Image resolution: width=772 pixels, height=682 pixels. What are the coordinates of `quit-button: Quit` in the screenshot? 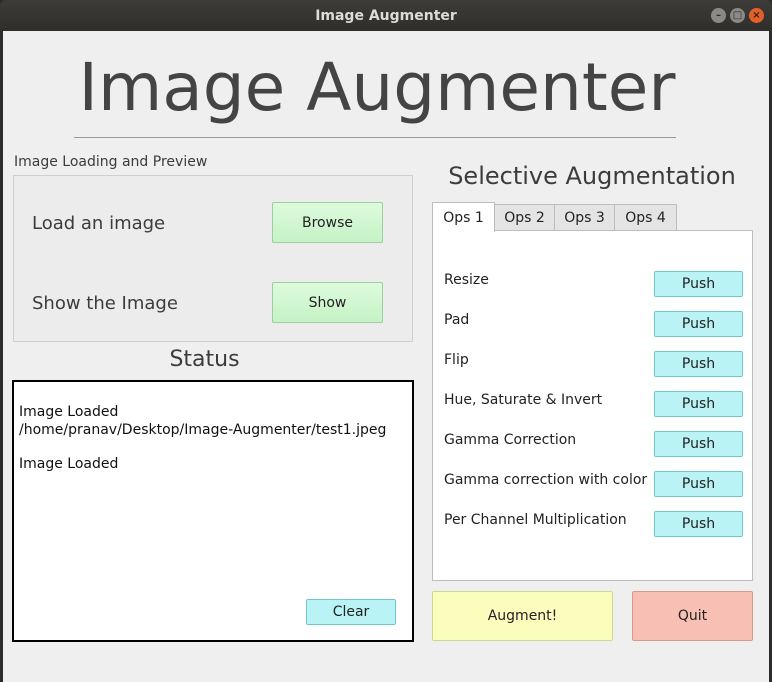 It's located at (692, 616).